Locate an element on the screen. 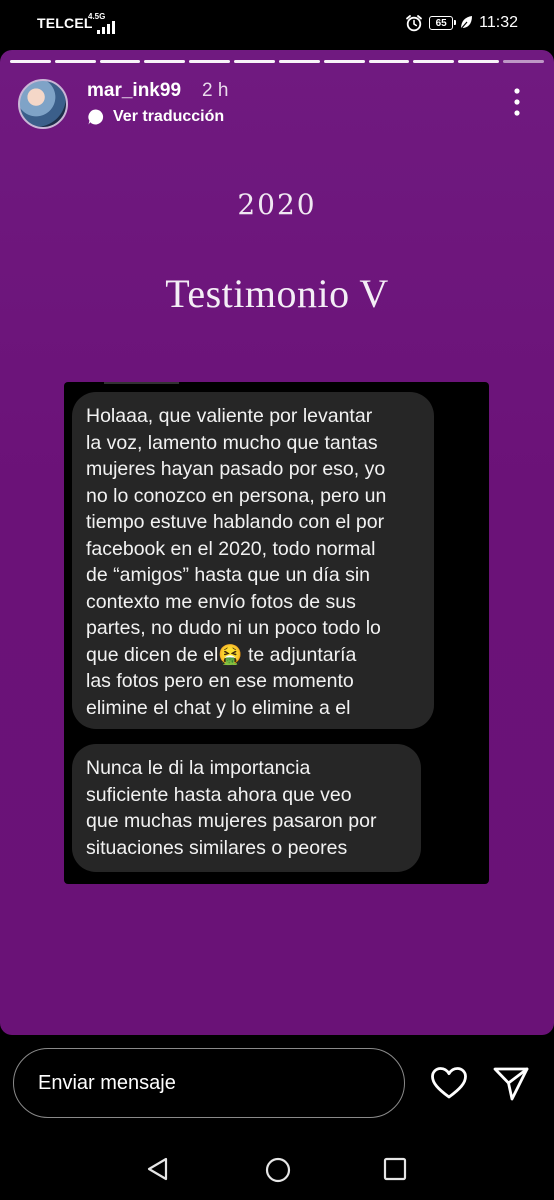 The height and width of the screenshot is (1200, 554). message-line: suficiente hasta ahora que veo is located at coordinates (219, 794).